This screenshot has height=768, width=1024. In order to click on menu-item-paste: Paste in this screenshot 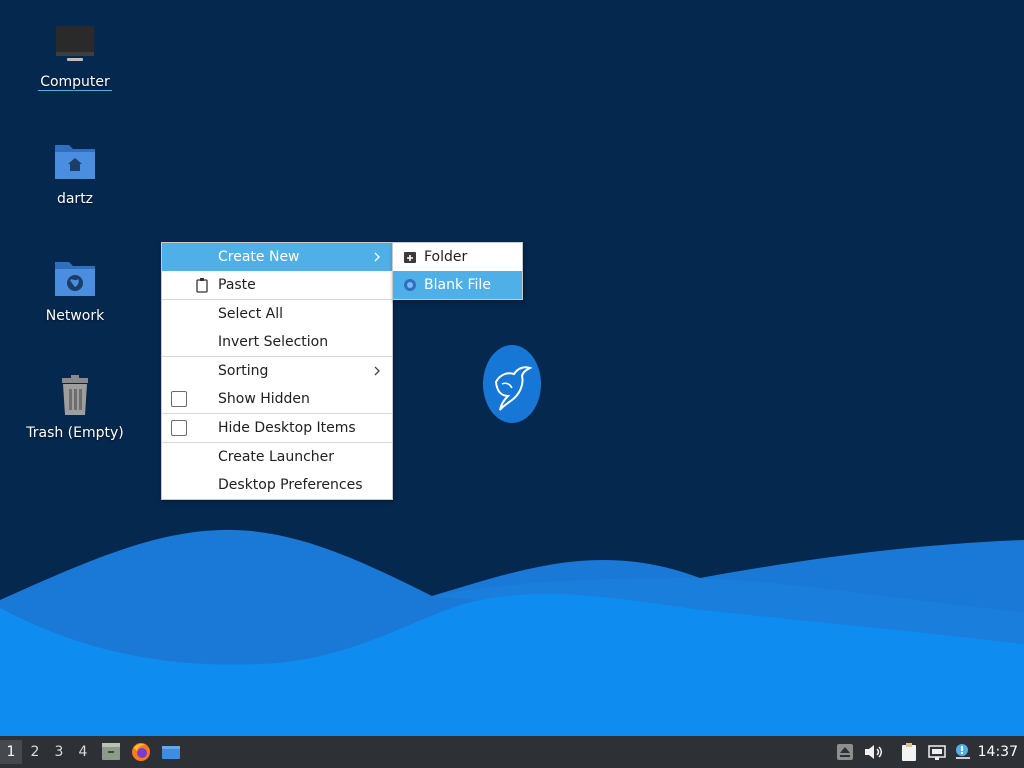, I will do `click(277, 285)`.